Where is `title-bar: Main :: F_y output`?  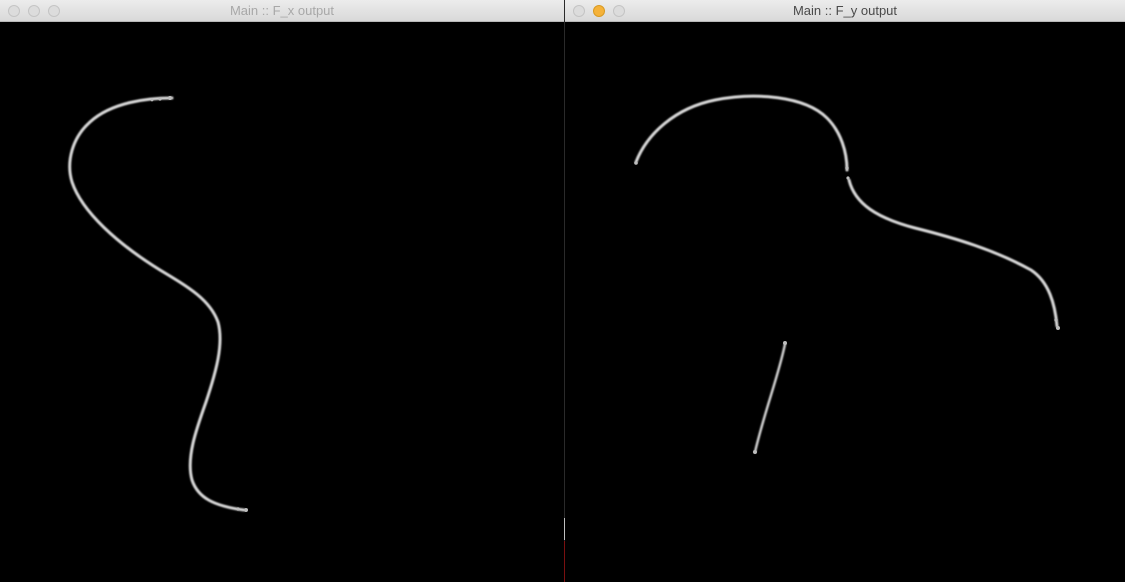 title-bar: Main :: F_y output is located at coordinates (845, 11).